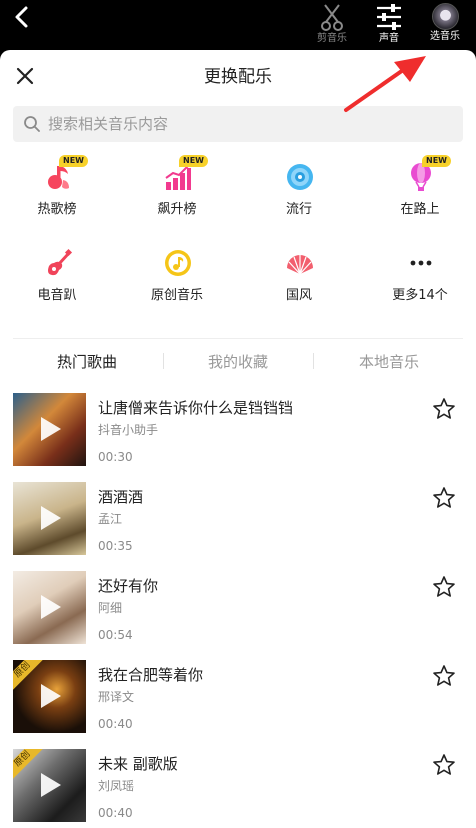 This screenshot has height=828, width=476. Describe the element at coordinates (300, 265) in the screenshot. I see `fan-icon` at that location.